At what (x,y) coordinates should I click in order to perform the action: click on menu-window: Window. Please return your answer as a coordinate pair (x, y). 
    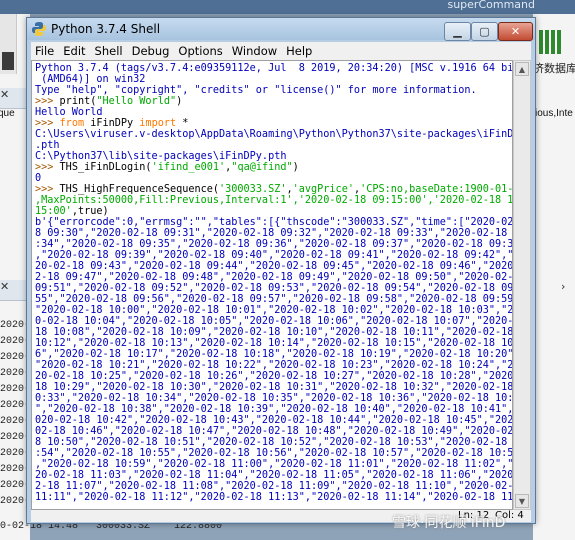
    Looking at the image, I should click on (255, 51).